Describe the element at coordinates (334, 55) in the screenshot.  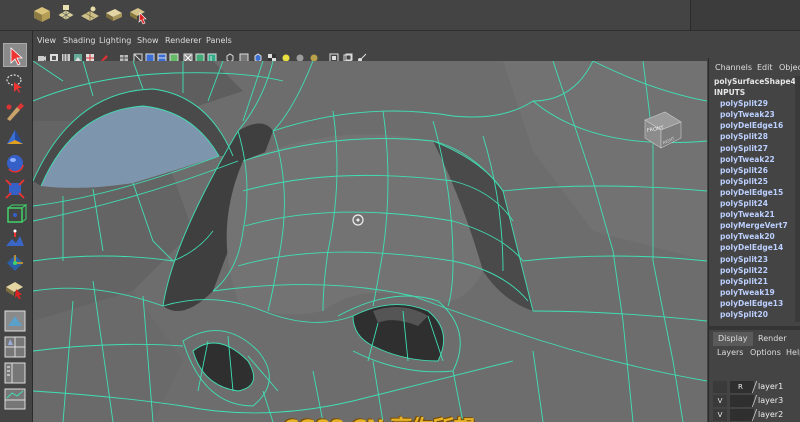
I see `gate-mask-icon` at that location.